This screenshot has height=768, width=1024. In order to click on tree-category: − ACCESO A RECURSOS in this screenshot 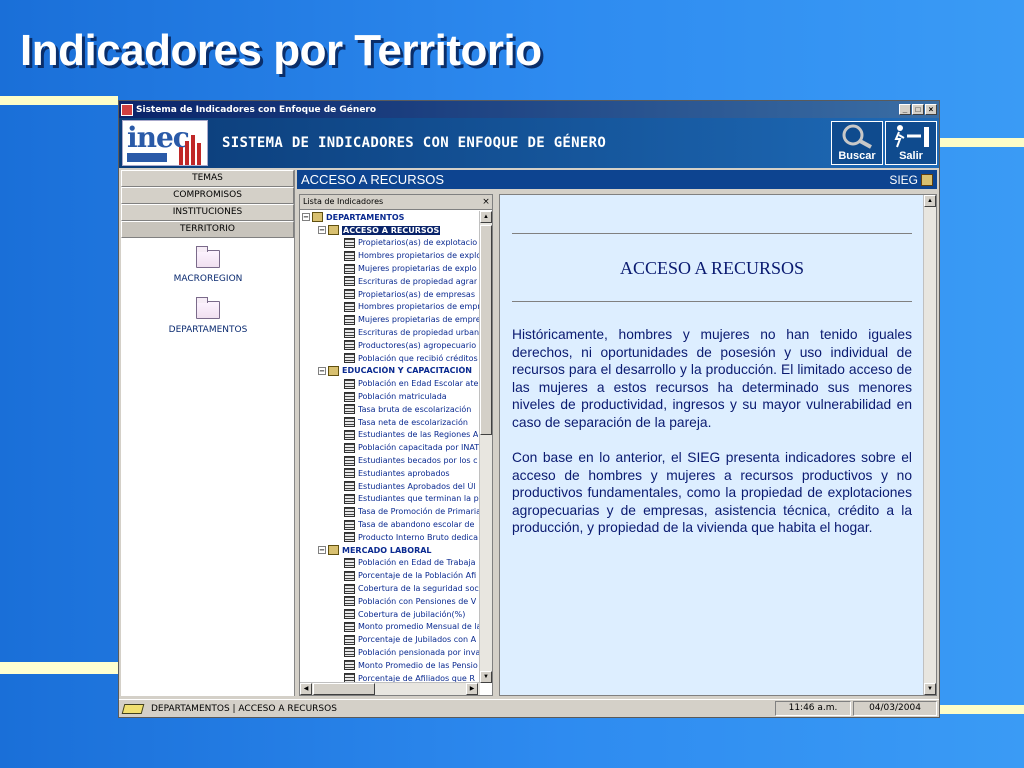, I will do `click(390, 230)`.